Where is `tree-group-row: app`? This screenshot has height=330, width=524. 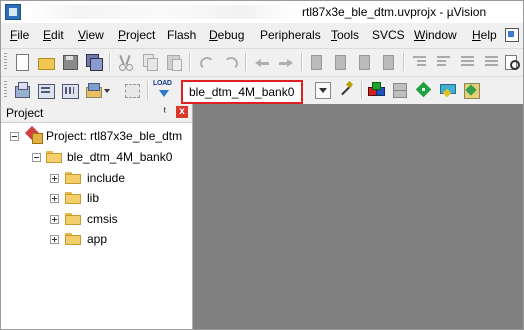 tree-group-row: app is located at coordinates (96, 239).